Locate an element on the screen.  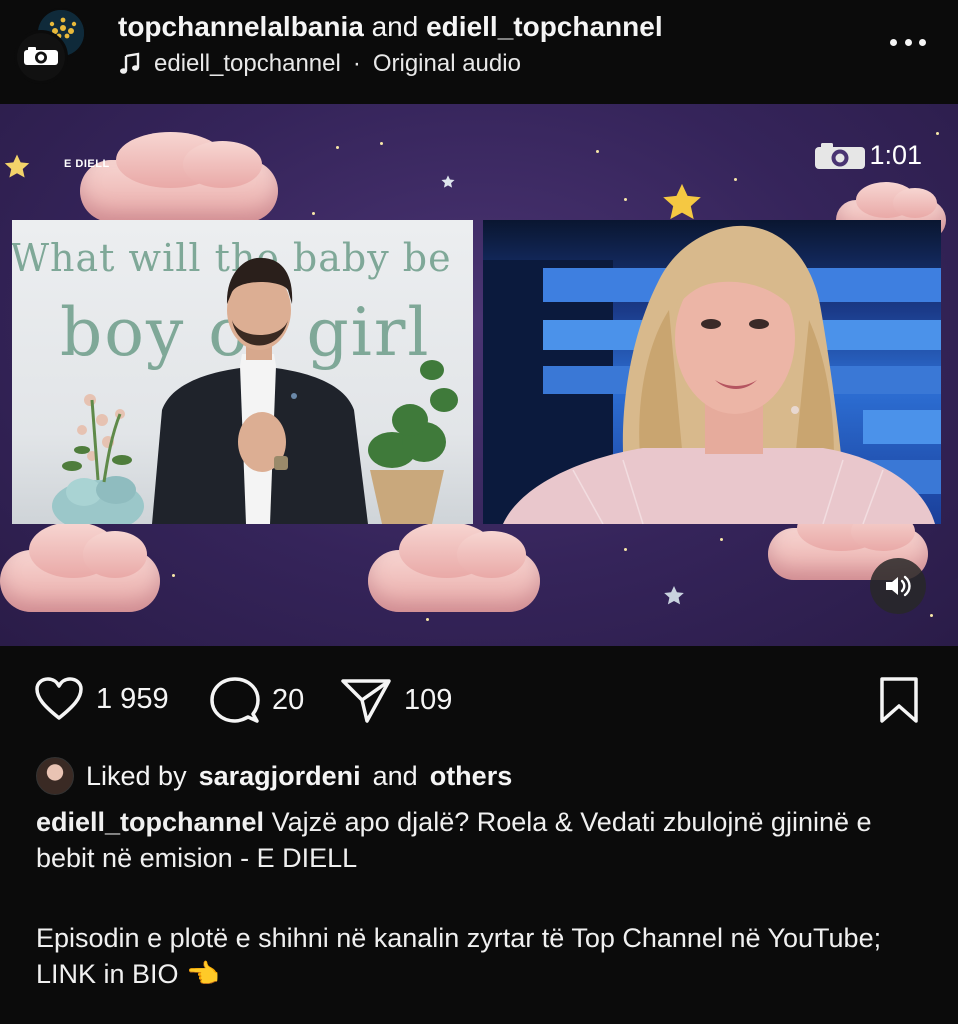
and-text: and is located at coordinates (395, 26).